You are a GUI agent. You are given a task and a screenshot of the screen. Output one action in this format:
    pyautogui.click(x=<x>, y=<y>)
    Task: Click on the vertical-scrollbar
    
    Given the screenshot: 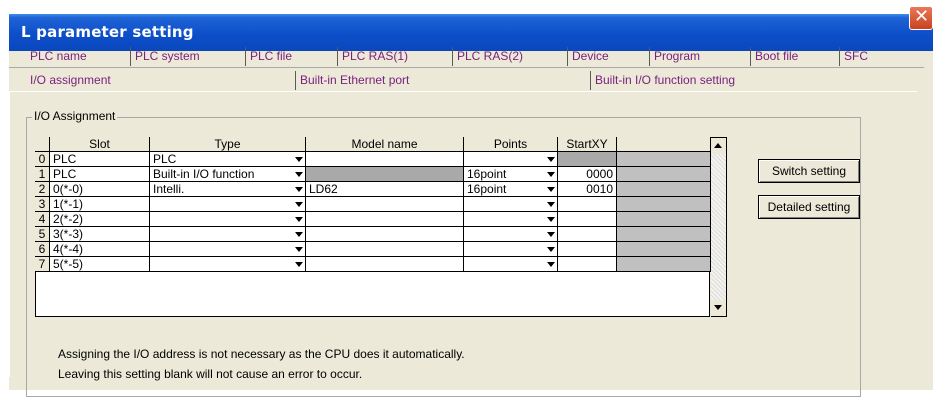 What is the action you would take?
    pyautogui.click(x=719, y=227)
    